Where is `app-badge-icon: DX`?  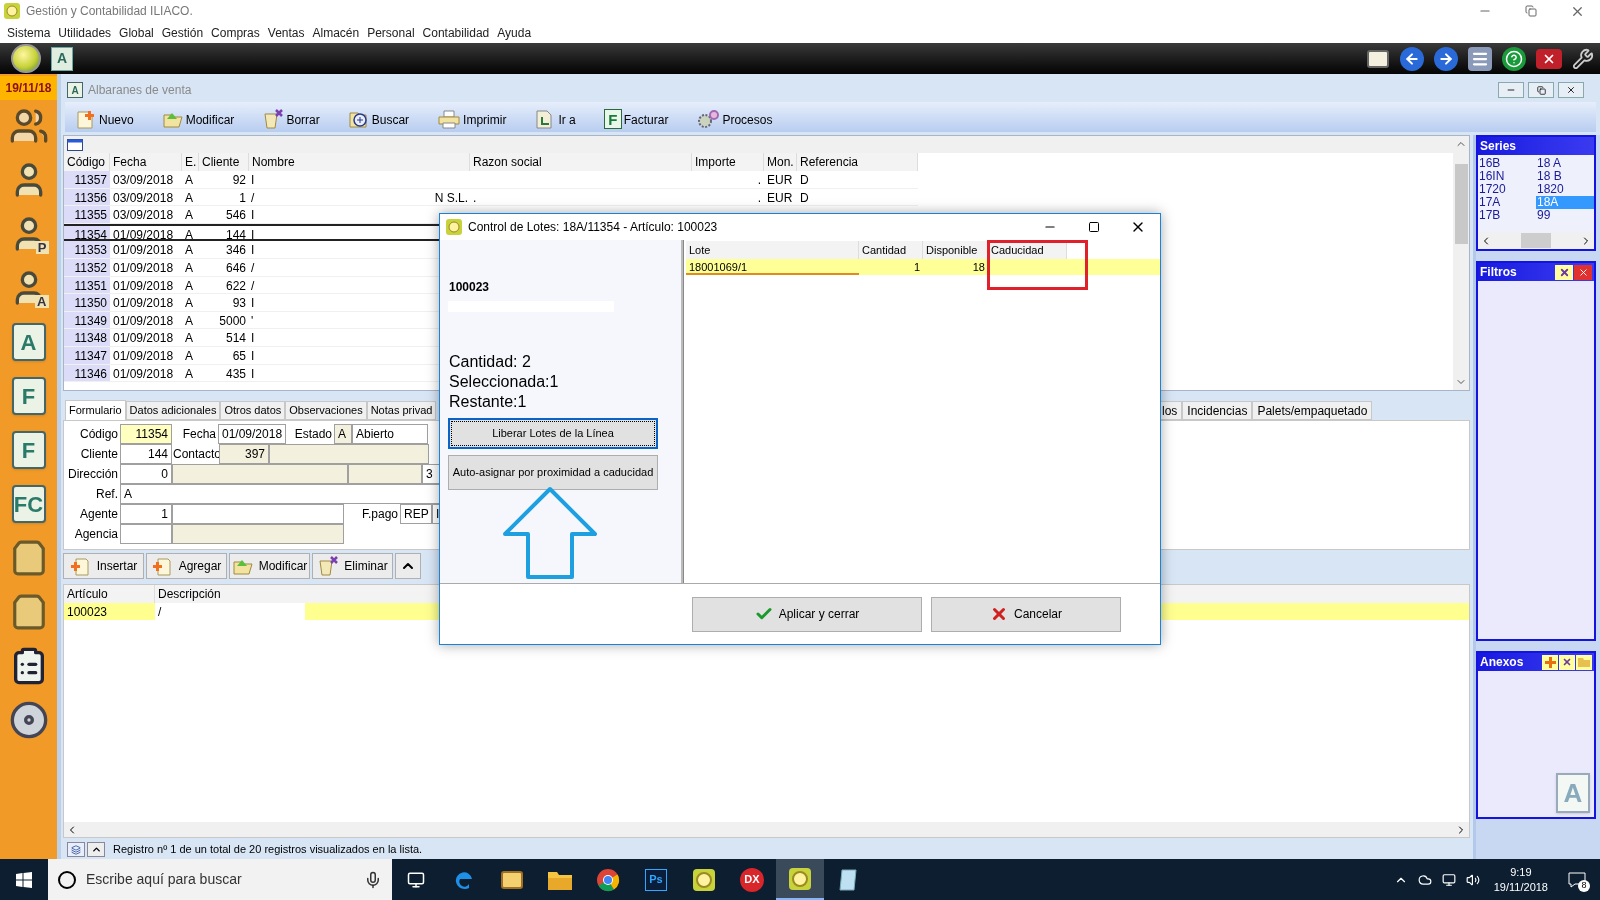 app-badge-icon: DX is located at coordinates (752, 879).